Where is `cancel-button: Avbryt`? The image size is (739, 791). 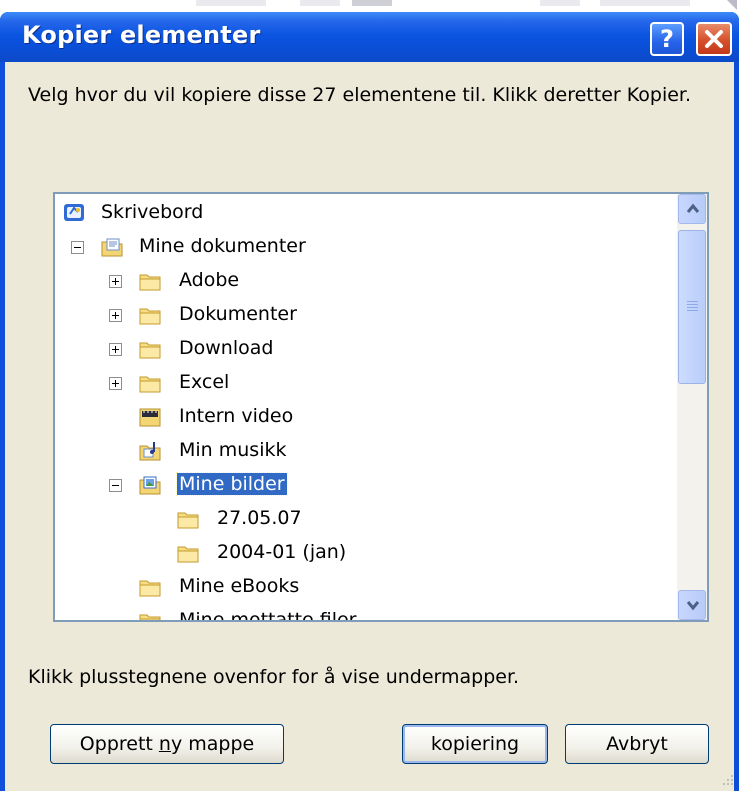 cancel-button: Avbryt is located at coordinates (637, 744).